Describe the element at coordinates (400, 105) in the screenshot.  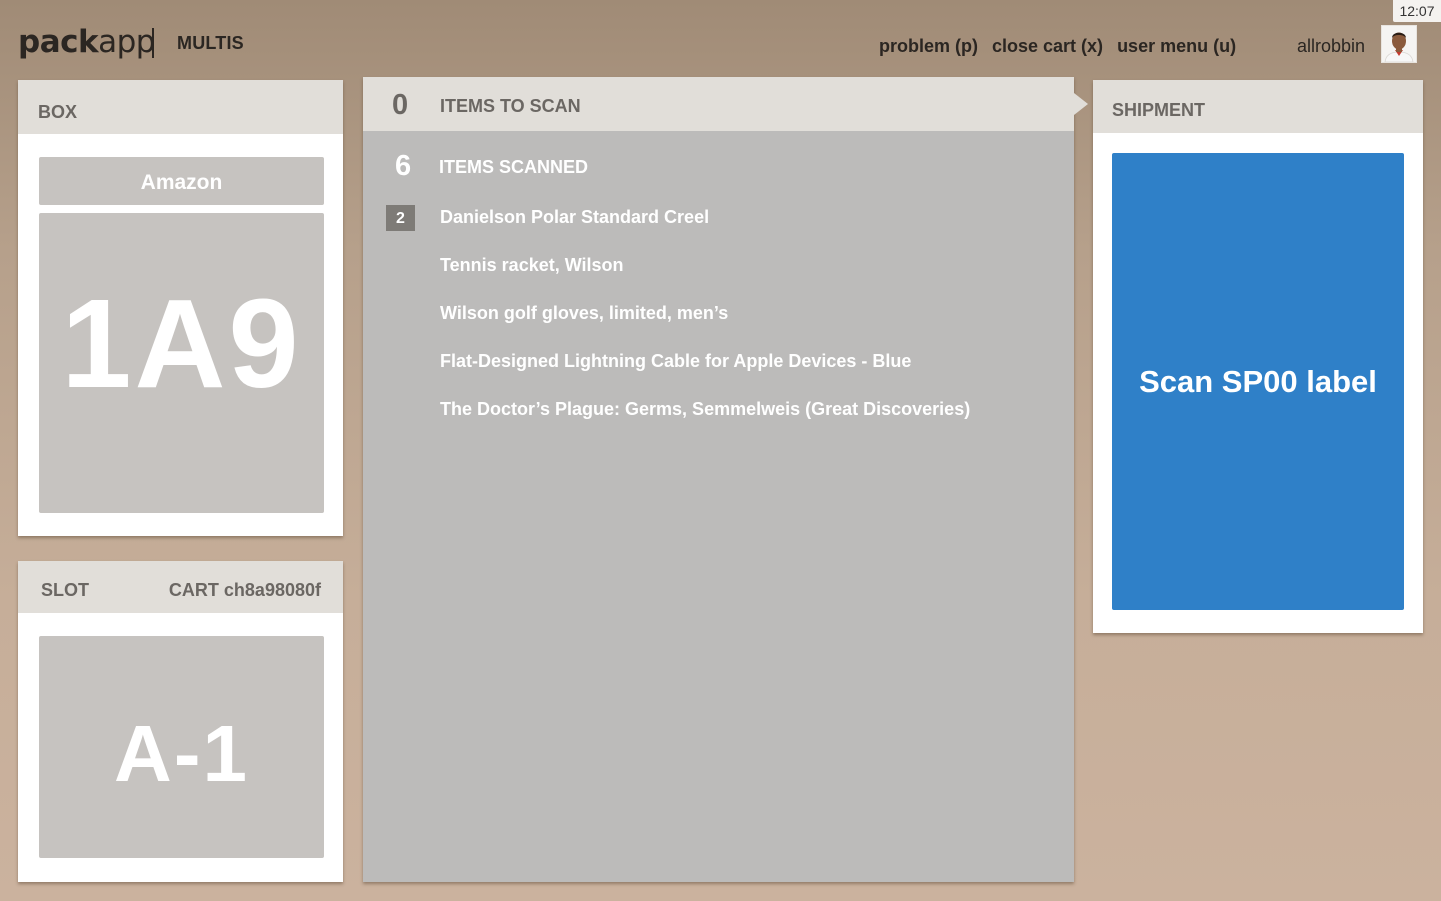
I see `items-to-scan-count: 0` at that location.